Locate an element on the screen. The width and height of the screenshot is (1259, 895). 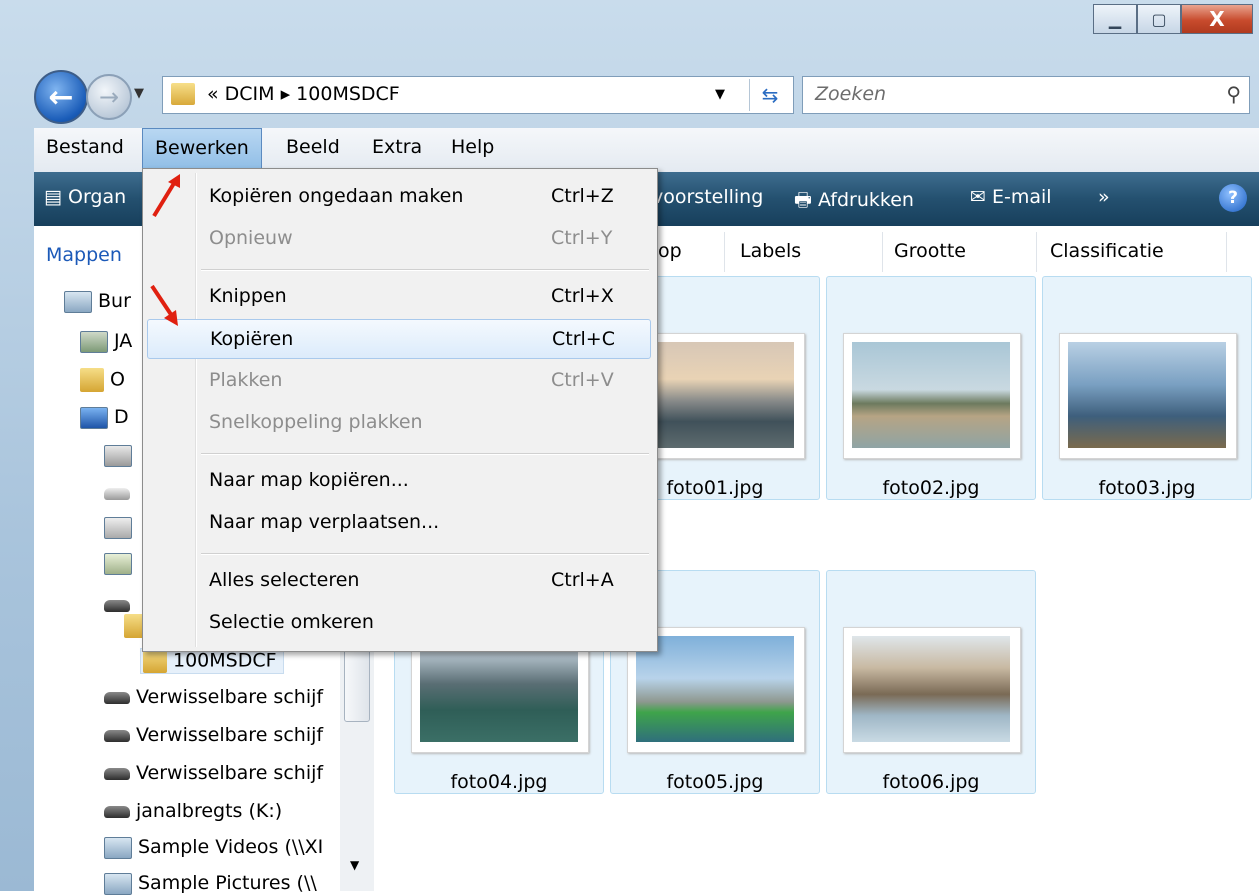
search-box: Zoeken ⚲ is located at coordinates (1026, 95).